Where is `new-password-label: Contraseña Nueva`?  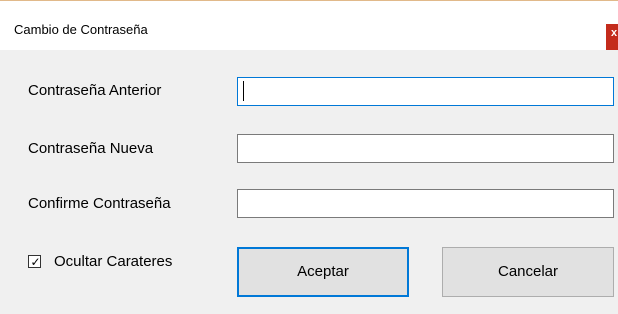
new-password-label: Contraseña Nueva is located at coordinates (91, 148).